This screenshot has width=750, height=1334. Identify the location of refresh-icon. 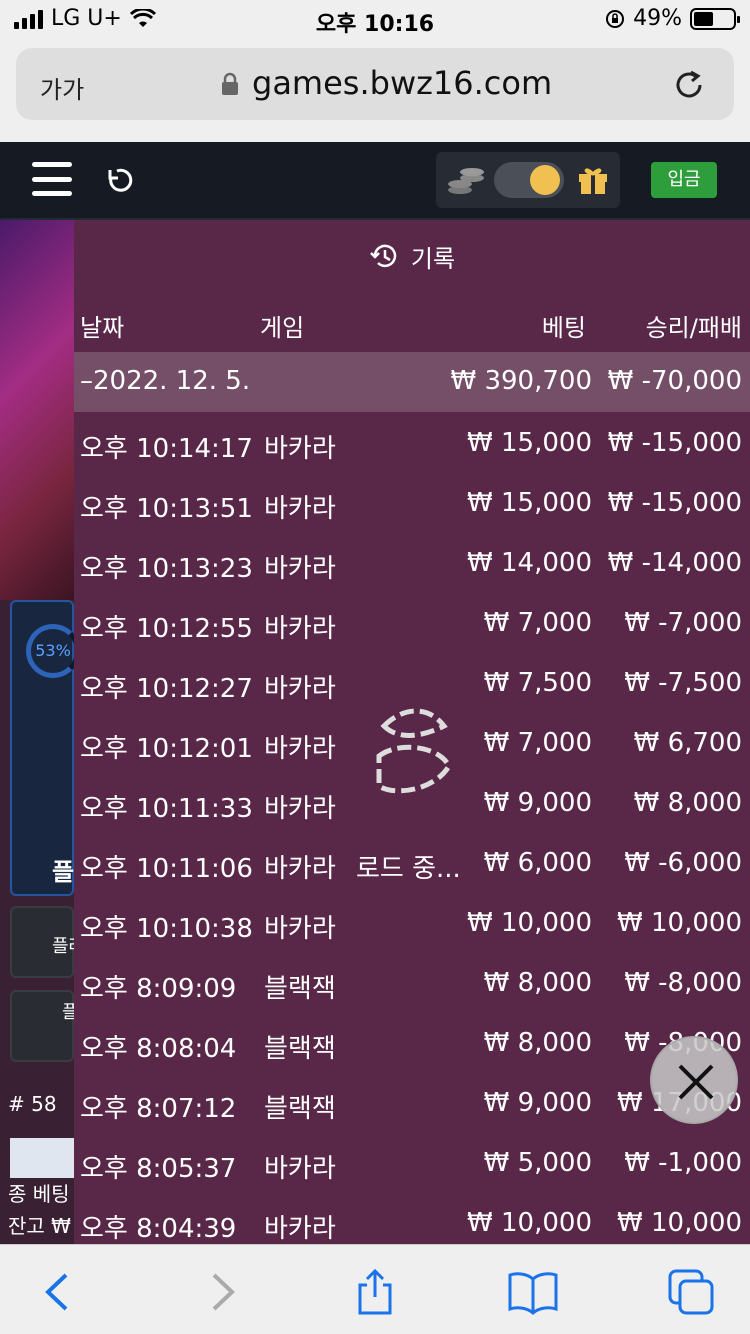
(119, 181).